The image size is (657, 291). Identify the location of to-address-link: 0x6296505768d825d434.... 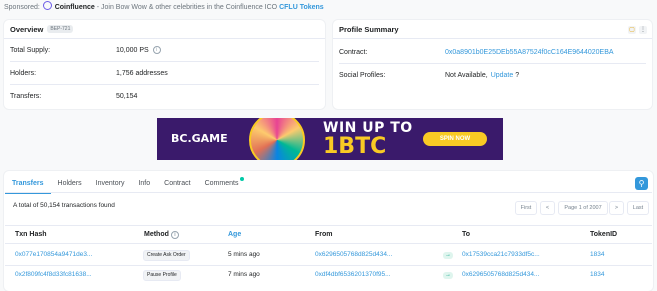
(500, 274).